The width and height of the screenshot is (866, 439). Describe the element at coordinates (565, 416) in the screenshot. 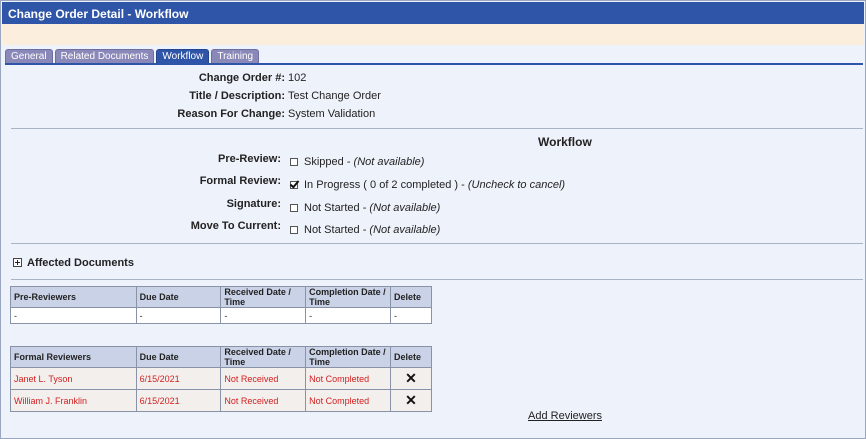

I see `add-reviewers-link: Add Reviewers` at that location.